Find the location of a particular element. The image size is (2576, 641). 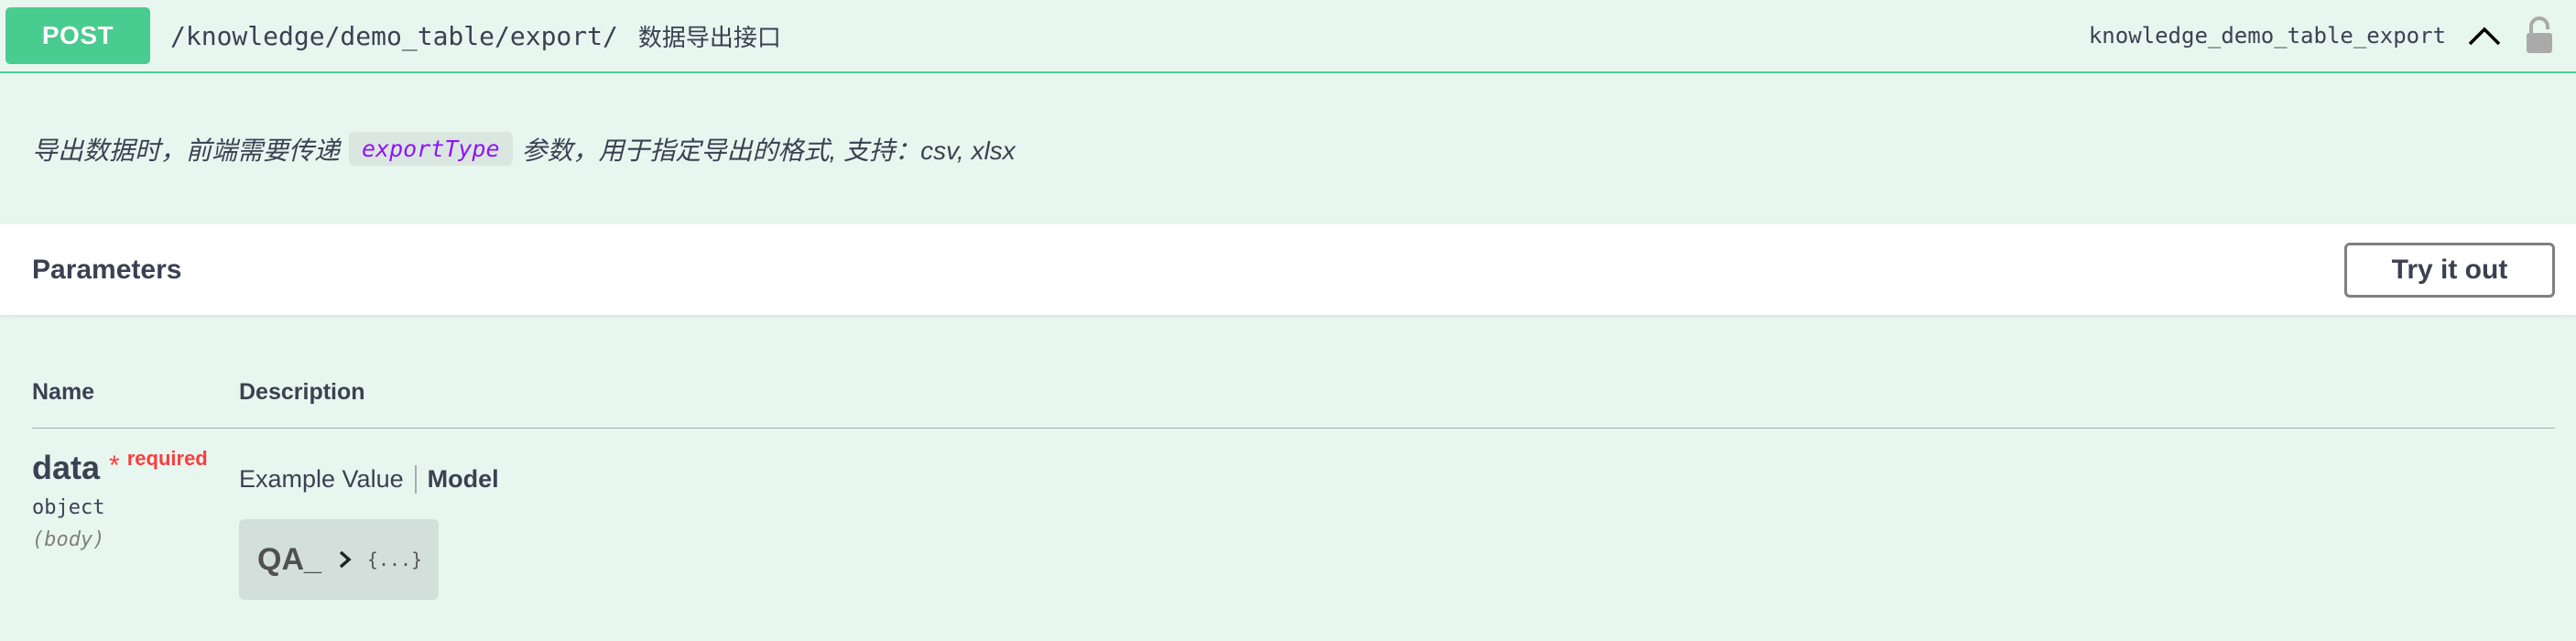

tab-model: Model is located at coordinates (458, 479).